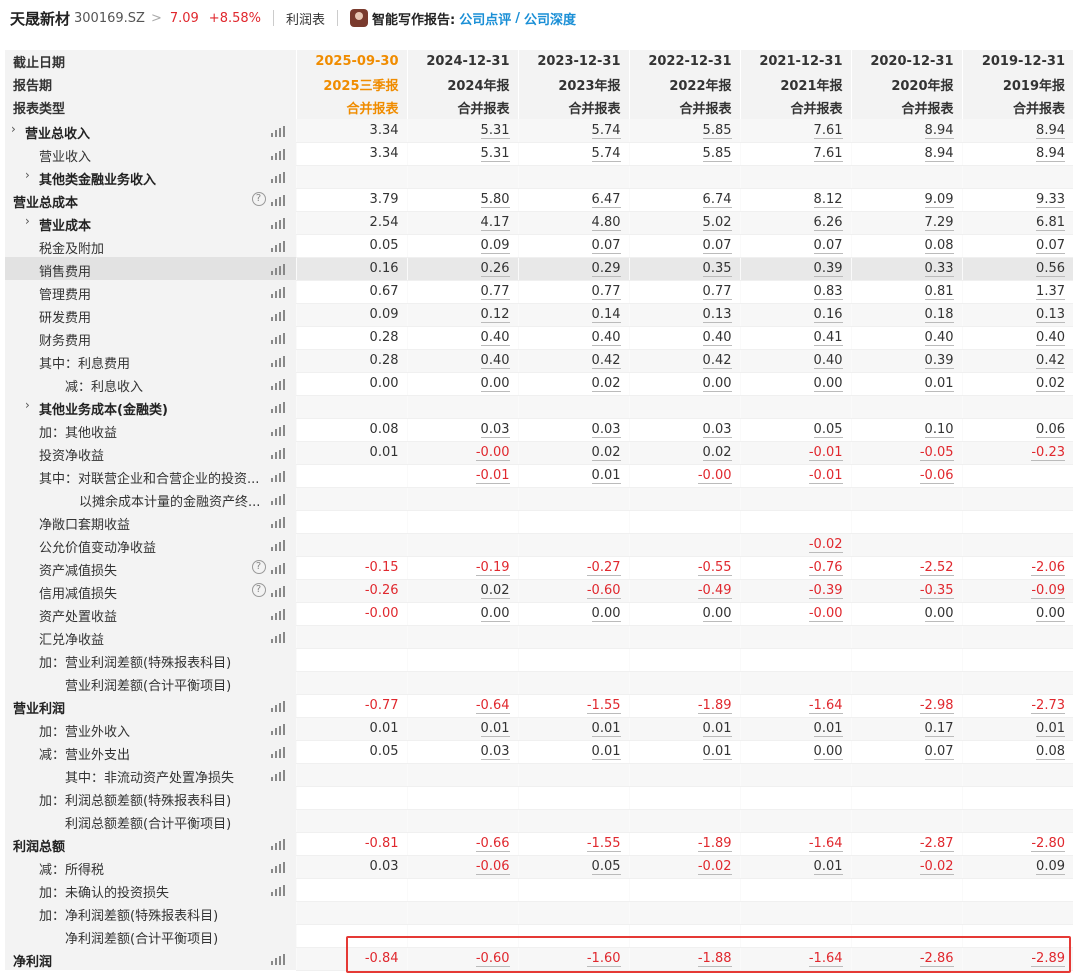 This screenshot has width=1080, height=975. I want to click on value-cell: 6.26, so click(795, 223).